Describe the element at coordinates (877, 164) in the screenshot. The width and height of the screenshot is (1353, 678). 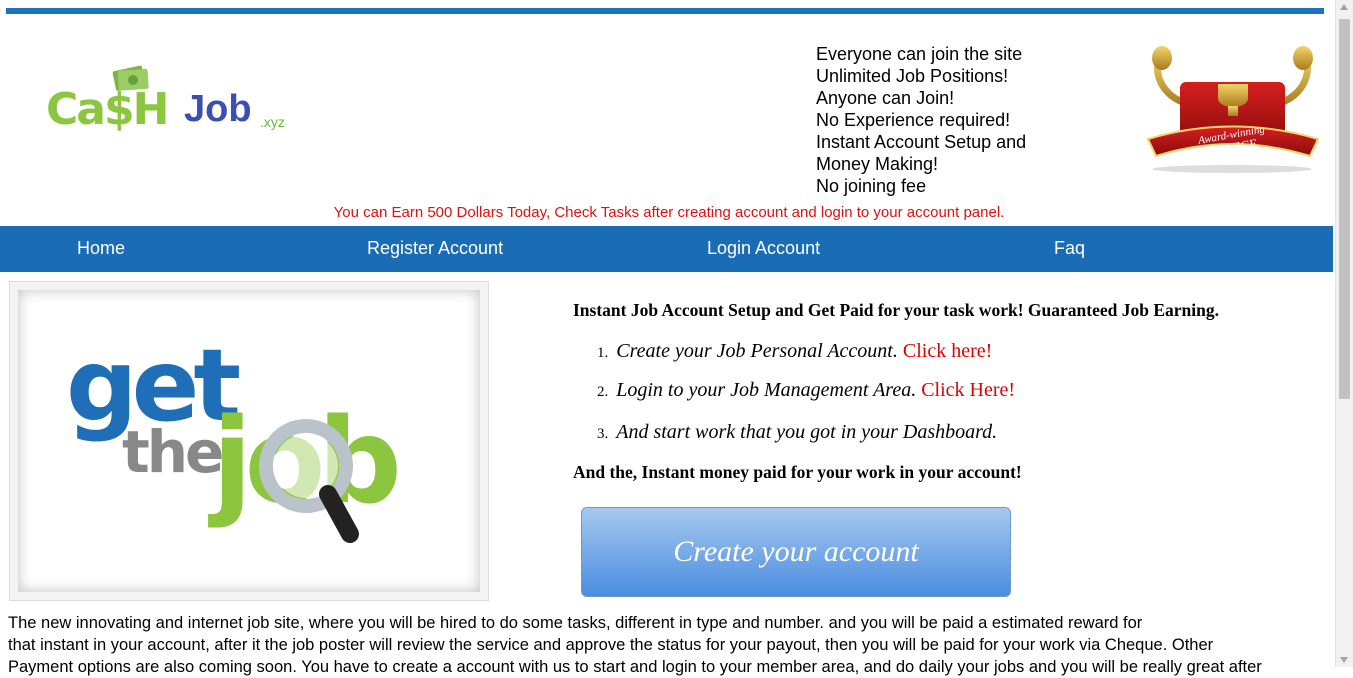
I see `feature-item: Money Making!` at that location.